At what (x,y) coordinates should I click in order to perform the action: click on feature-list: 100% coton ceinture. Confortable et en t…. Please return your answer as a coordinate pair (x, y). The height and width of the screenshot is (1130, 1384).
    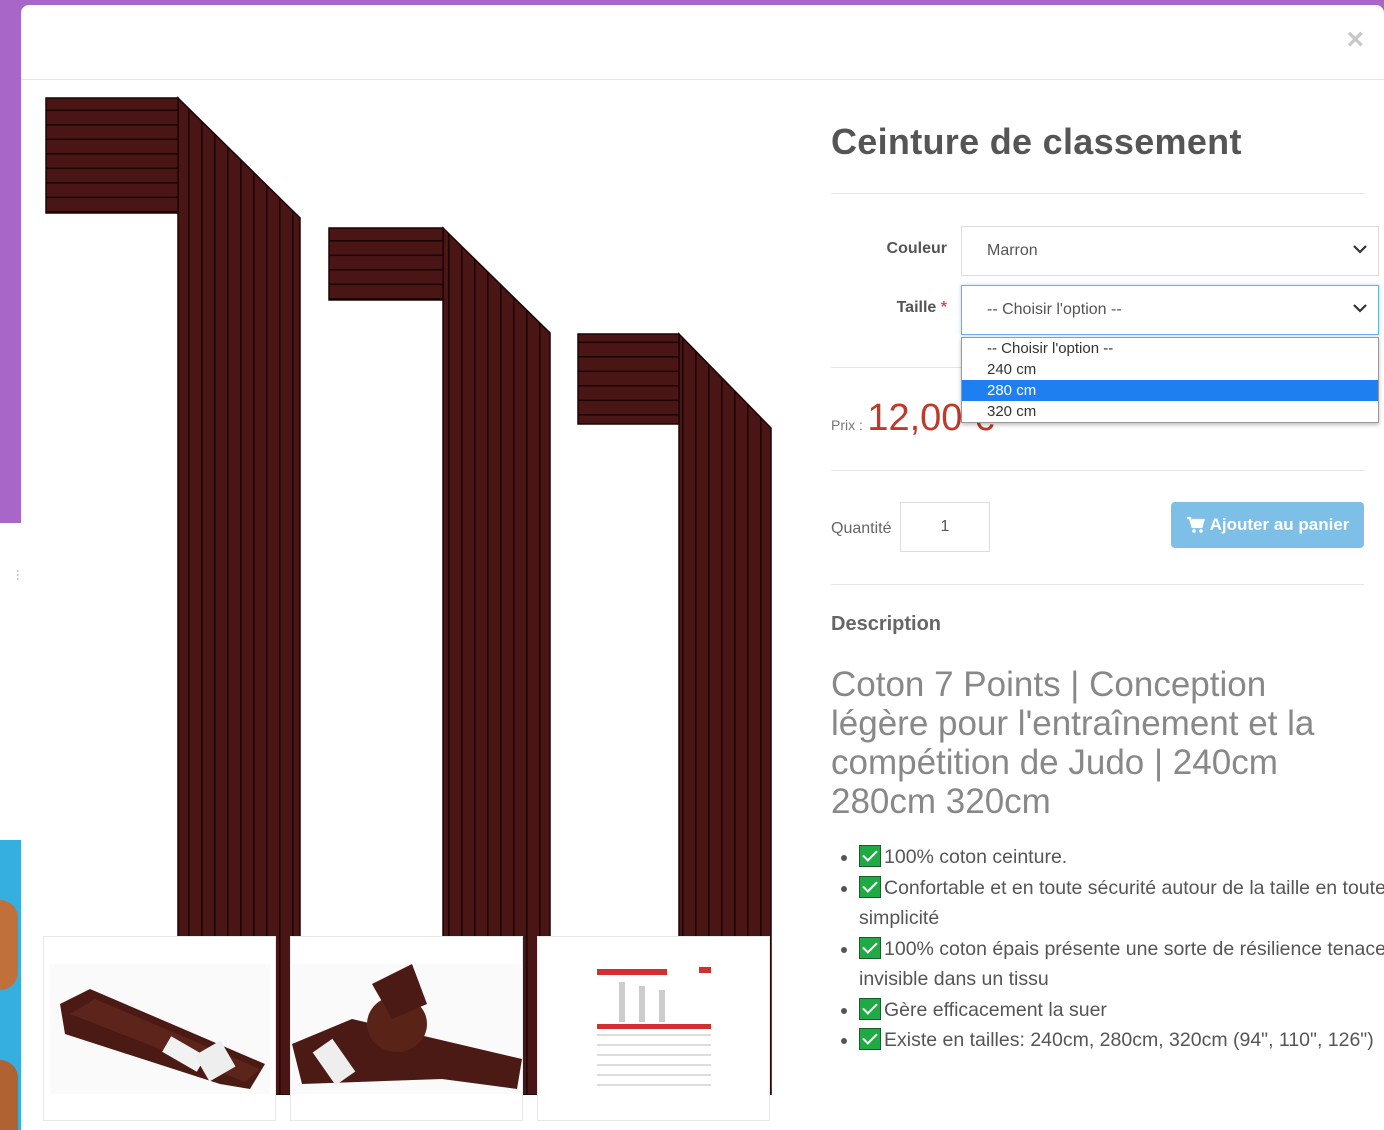
    Looking at the image, I should click on (1107, 949).